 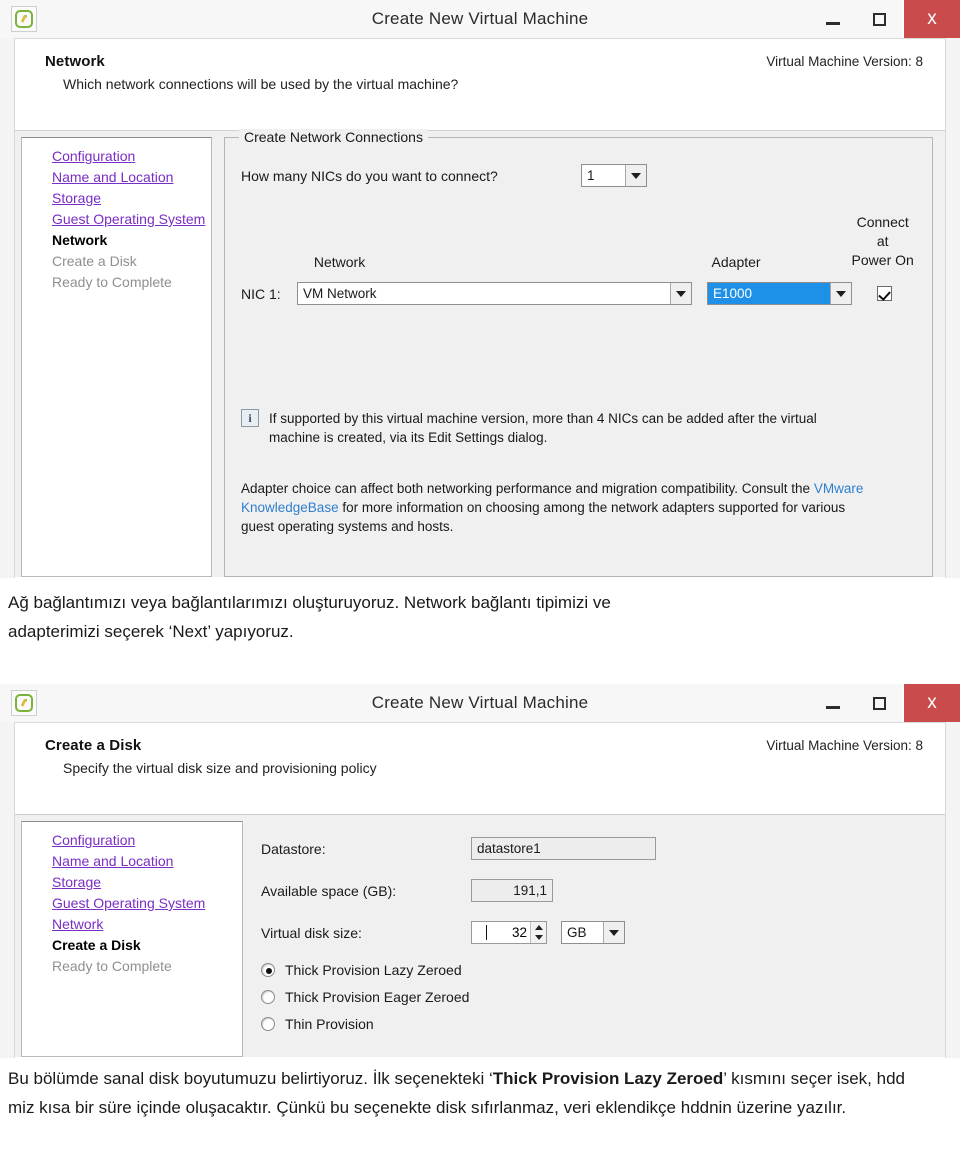 What do you see at coordinates (293, 848) in the screenshot?
I see `datastore-label: Datastore:` at bounding box center [293, 848].